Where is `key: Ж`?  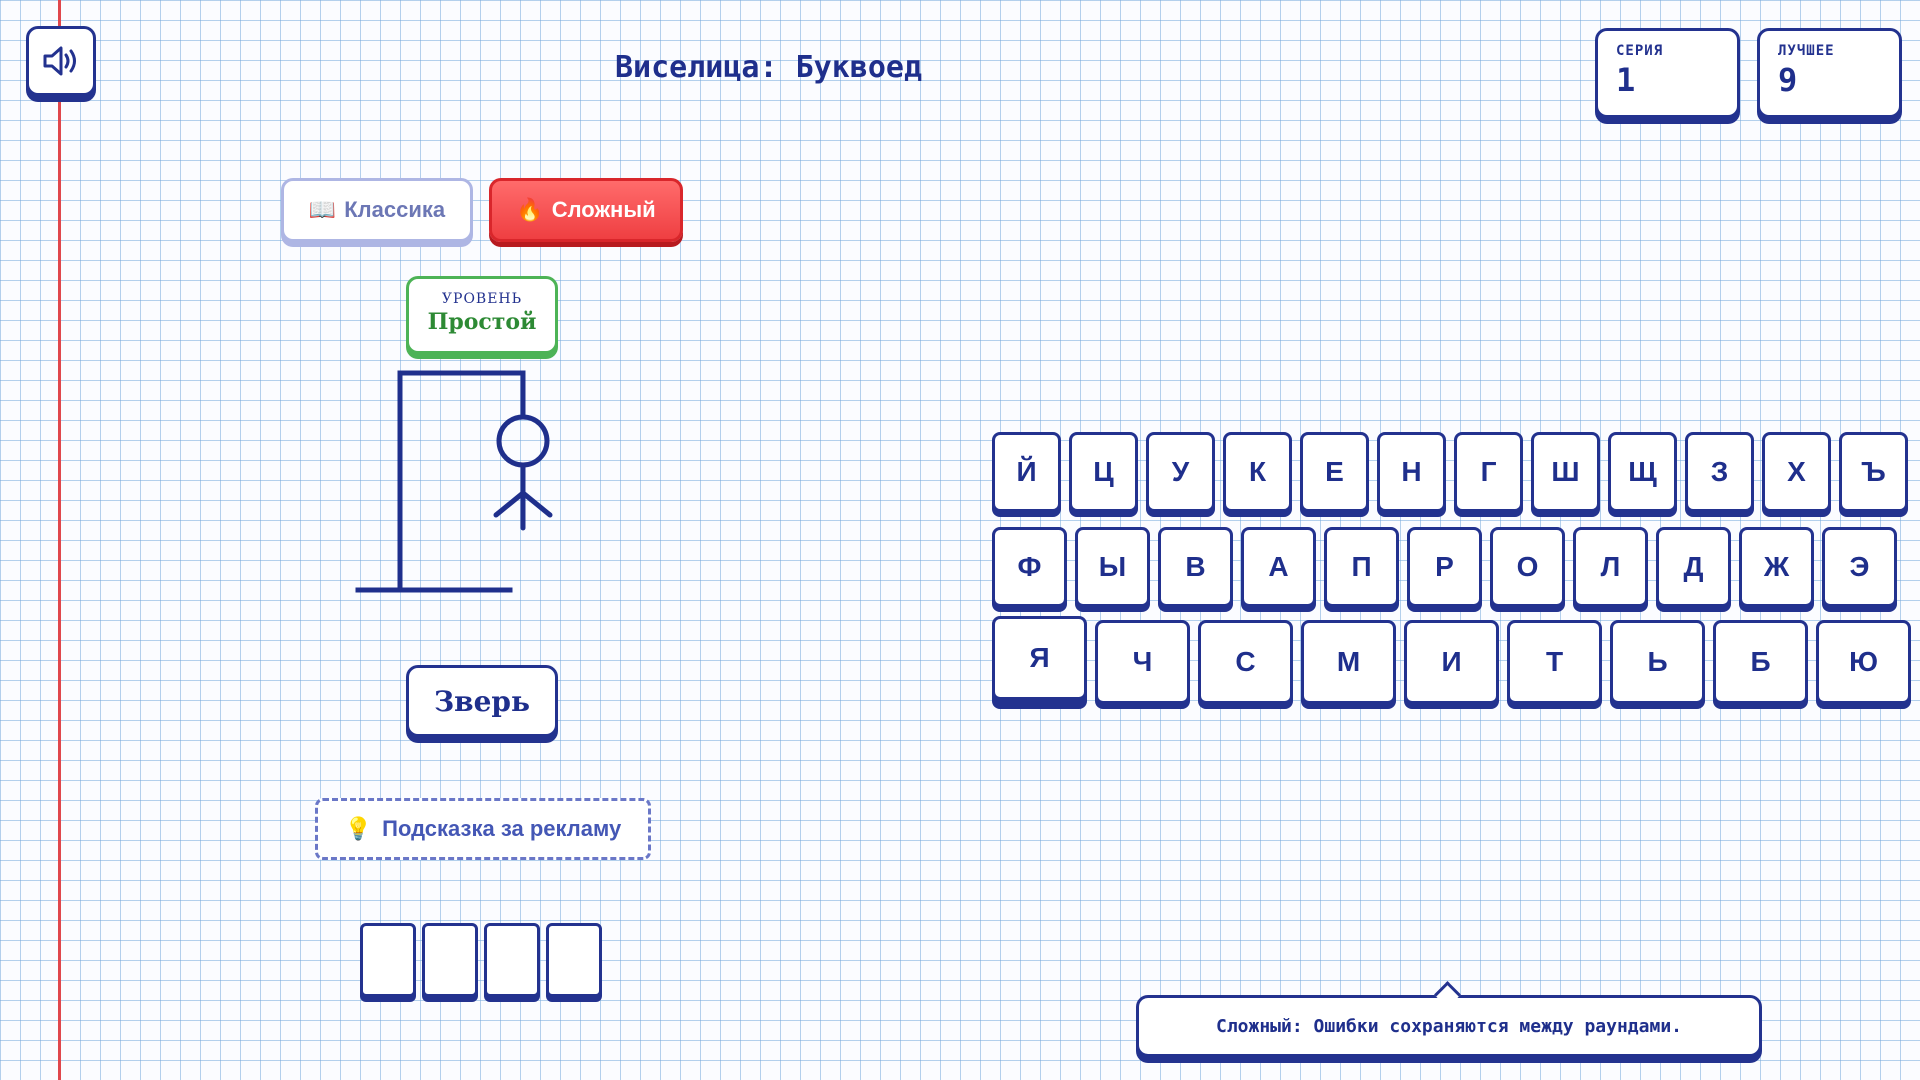
key: Ж is located at coordinates (1776, 567).